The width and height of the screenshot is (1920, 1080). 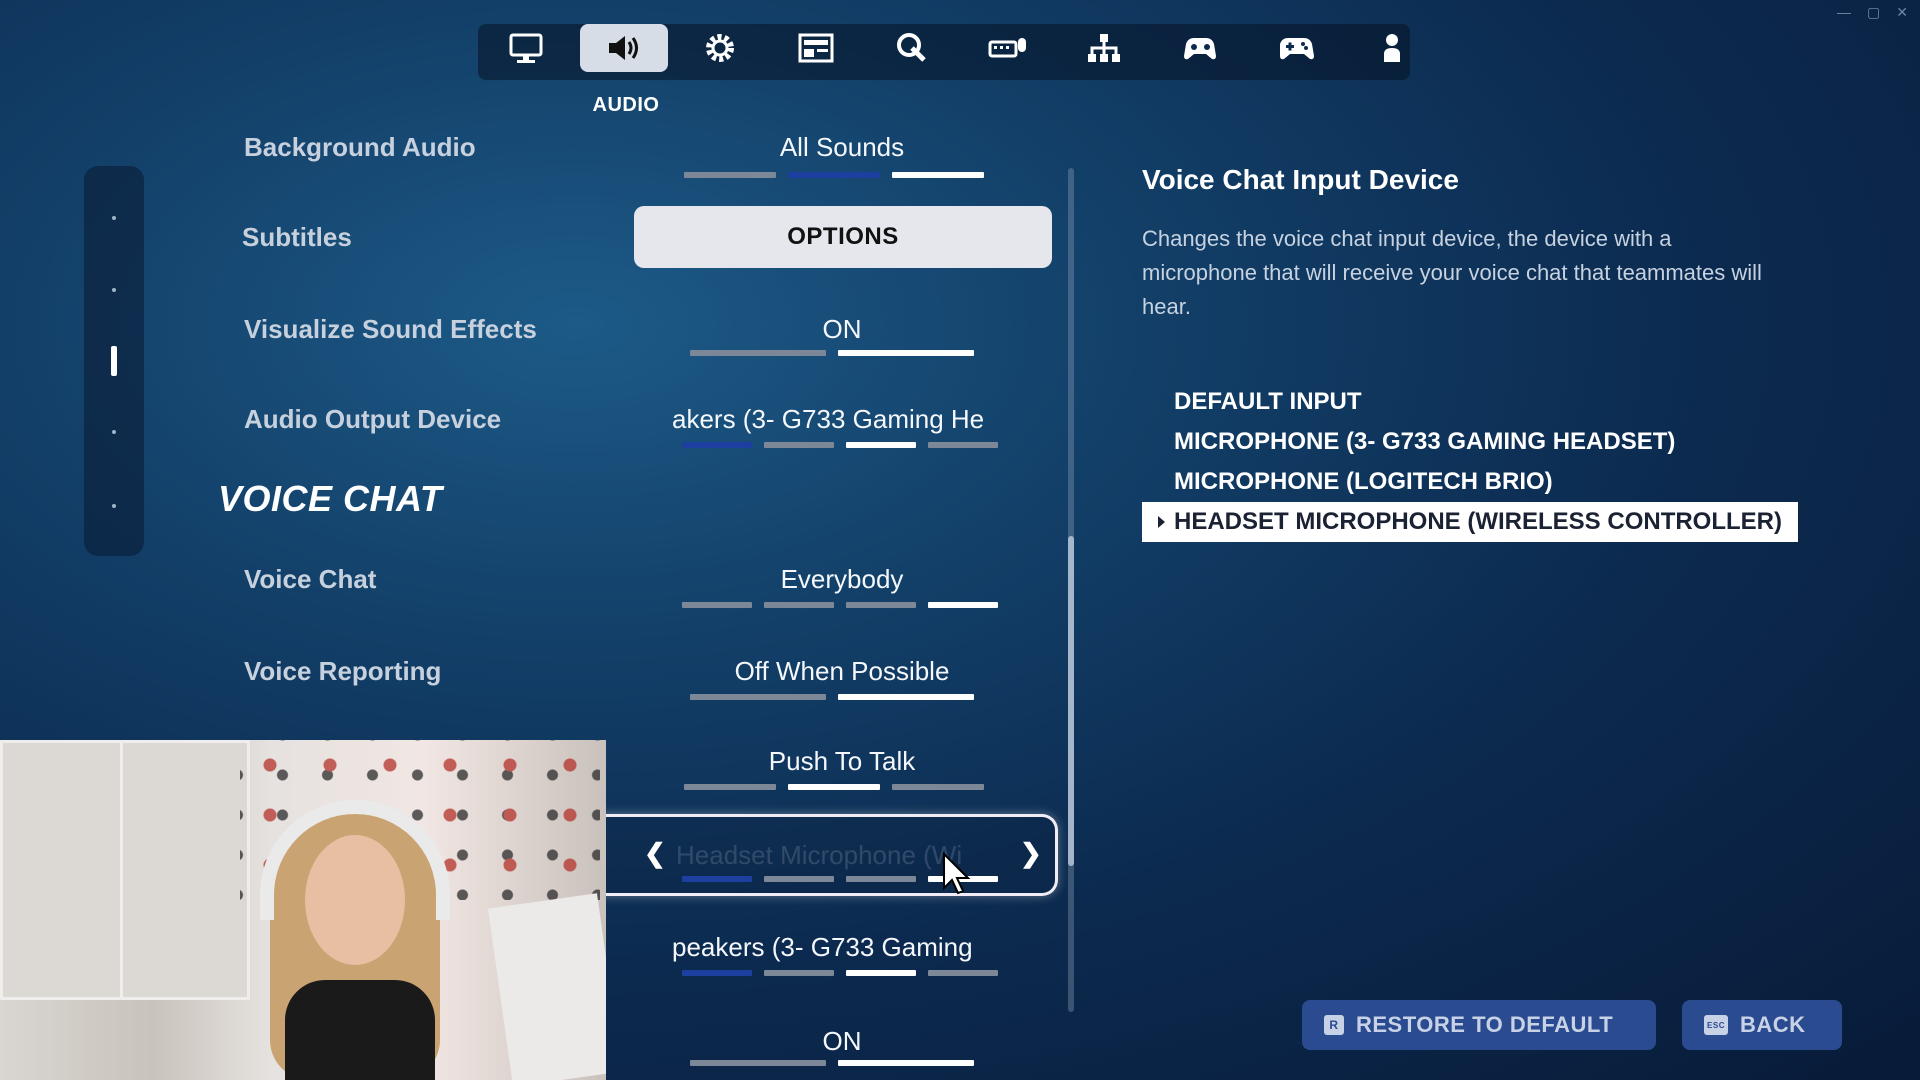 What do you see at coordinates (626, 105) in the screenshot?
I see `active-tab-label: AUDIO` at bounding box center [626, 105].